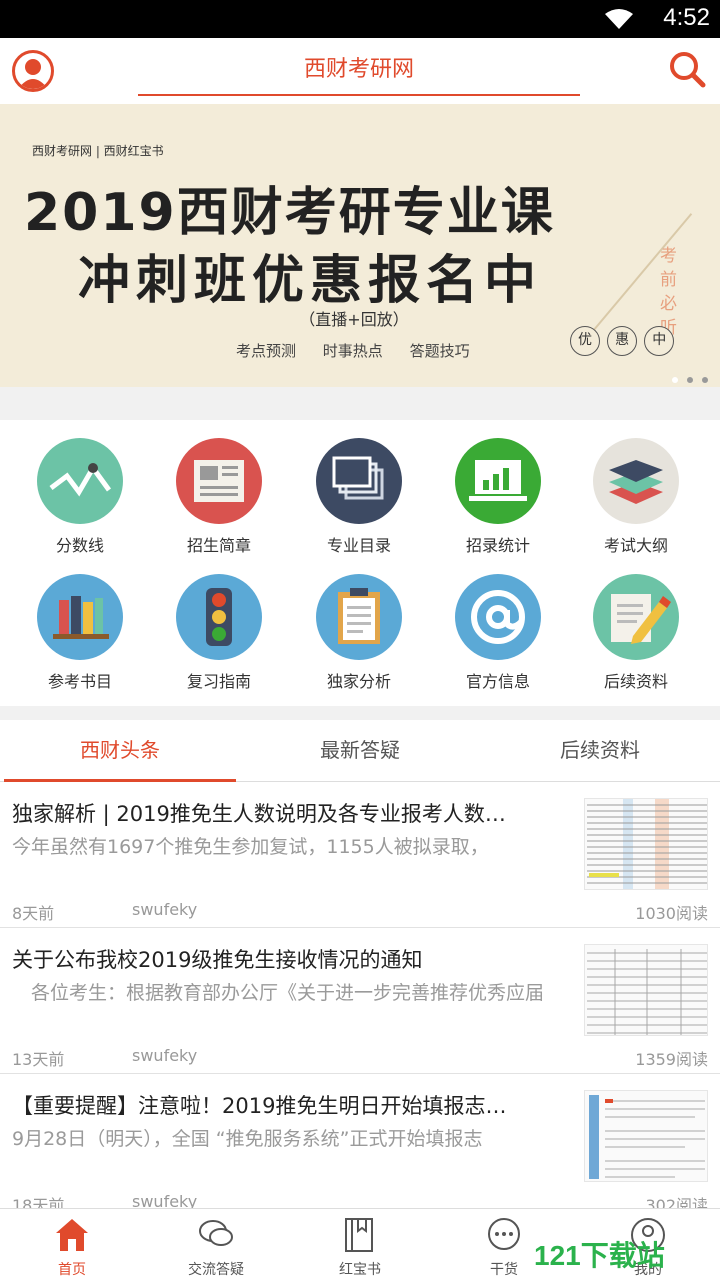 The width and height of the screenshot is (720, 1280). What do you see at coordinates (635, 545) in the screenshot?
I see `grid-item-label: 考试大纲` at bounding box center [635, 545].